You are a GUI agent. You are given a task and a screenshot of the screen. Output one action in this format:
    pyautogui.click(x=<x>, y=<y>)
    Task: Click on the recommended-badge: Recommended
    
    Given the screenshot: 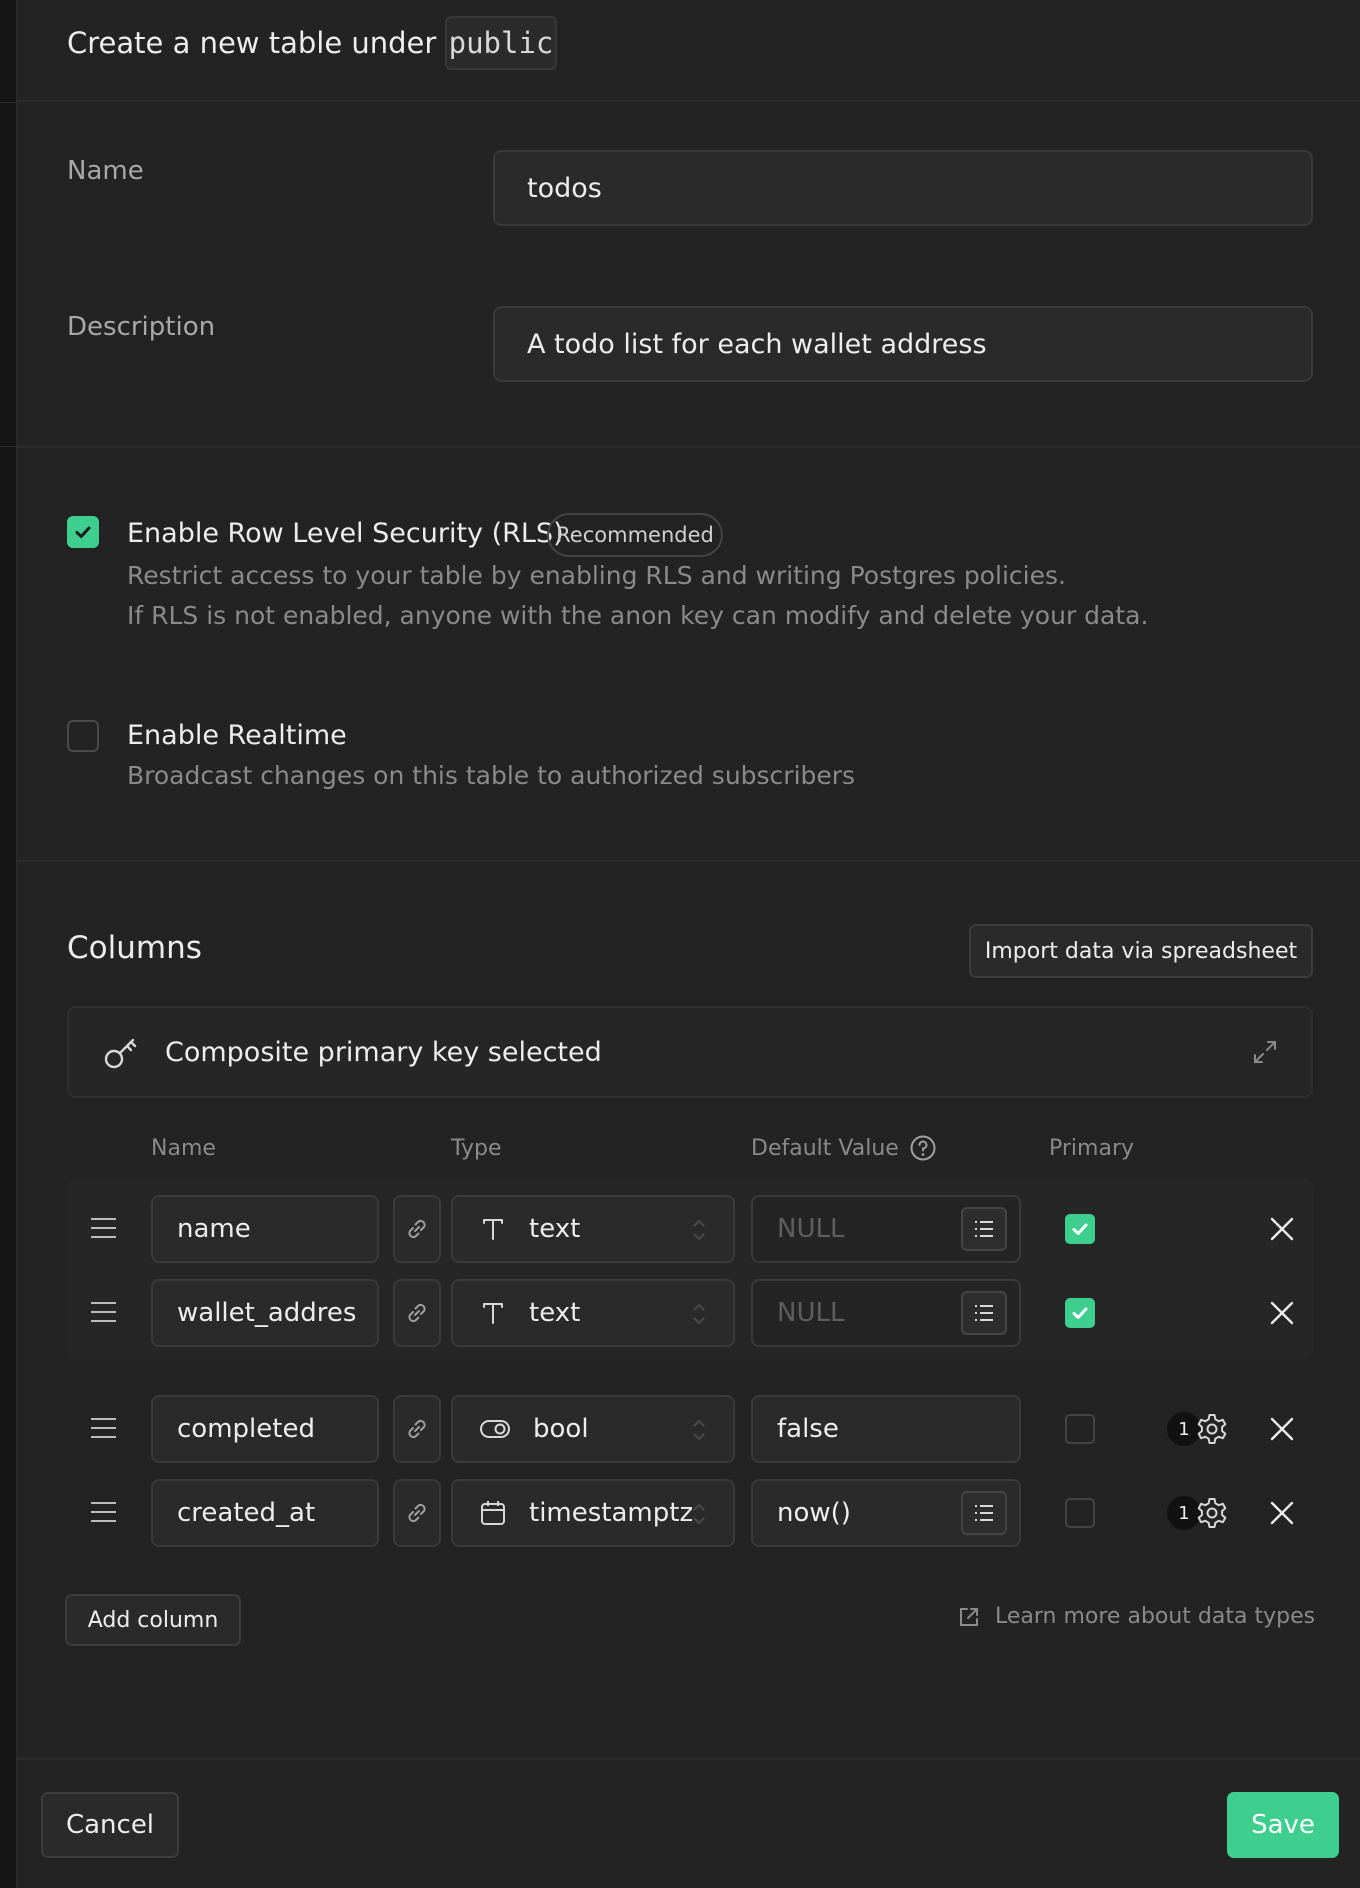 What is the action you would take?
    pyautogui.click(x=635, y=535)
    